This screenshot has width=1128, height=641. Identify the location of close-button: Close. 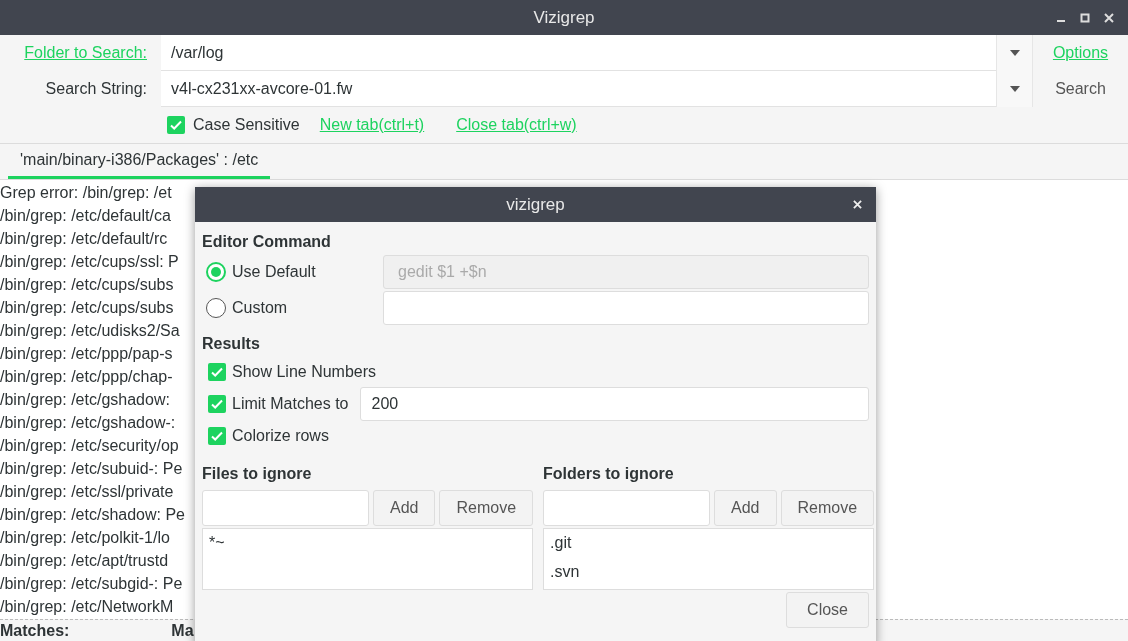
(827, 610).